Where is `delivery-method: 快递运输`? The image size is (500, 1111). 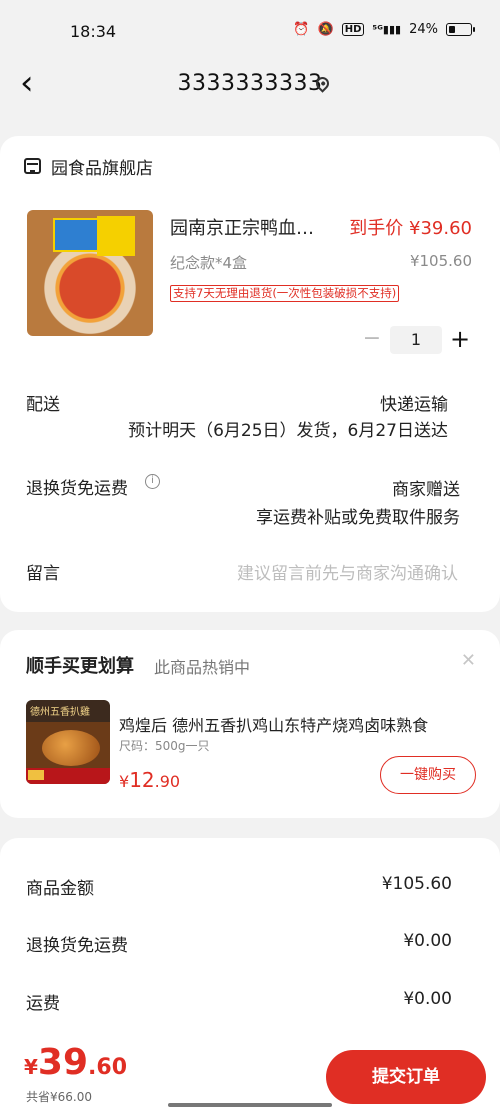
delivery-method: 快递运输 is located at coordinates (414, 402).